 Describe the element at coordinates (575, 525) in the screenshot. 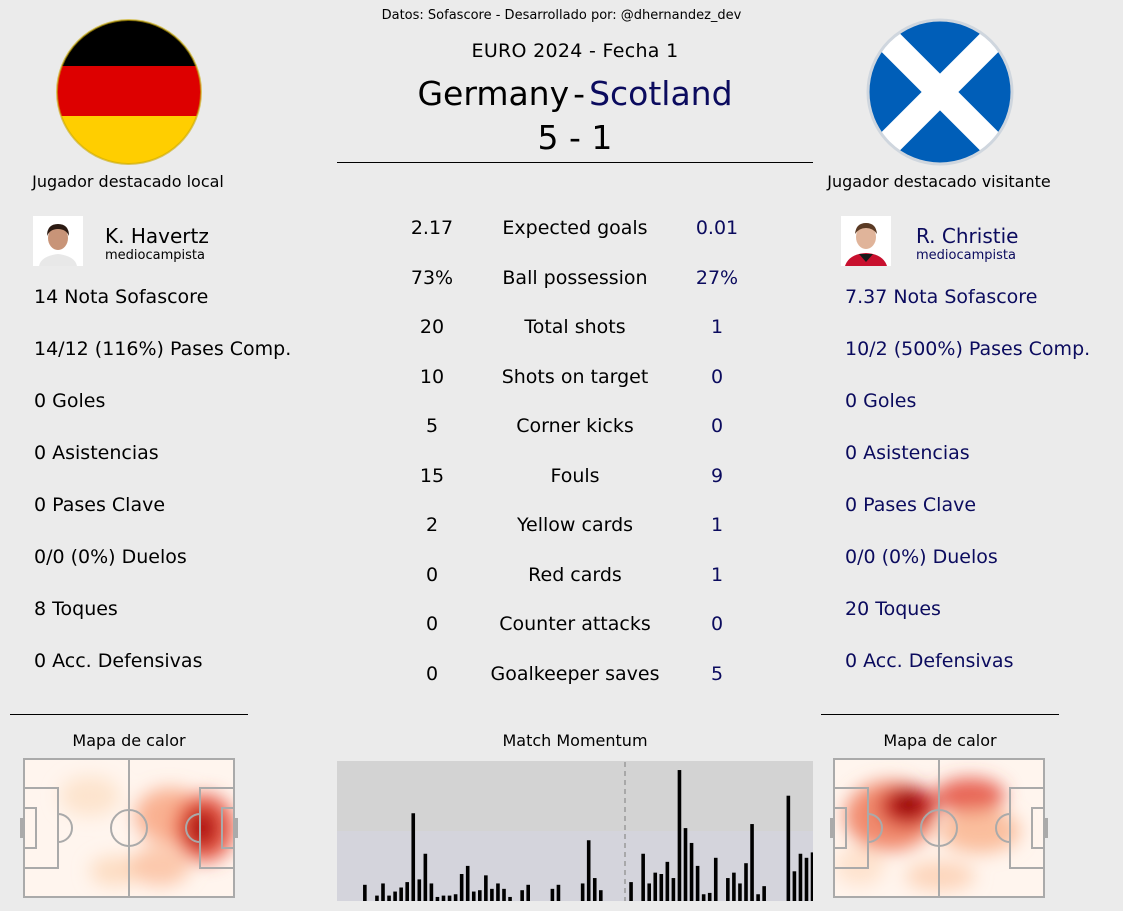

I see `stat-label: Yellow cards` at that location.